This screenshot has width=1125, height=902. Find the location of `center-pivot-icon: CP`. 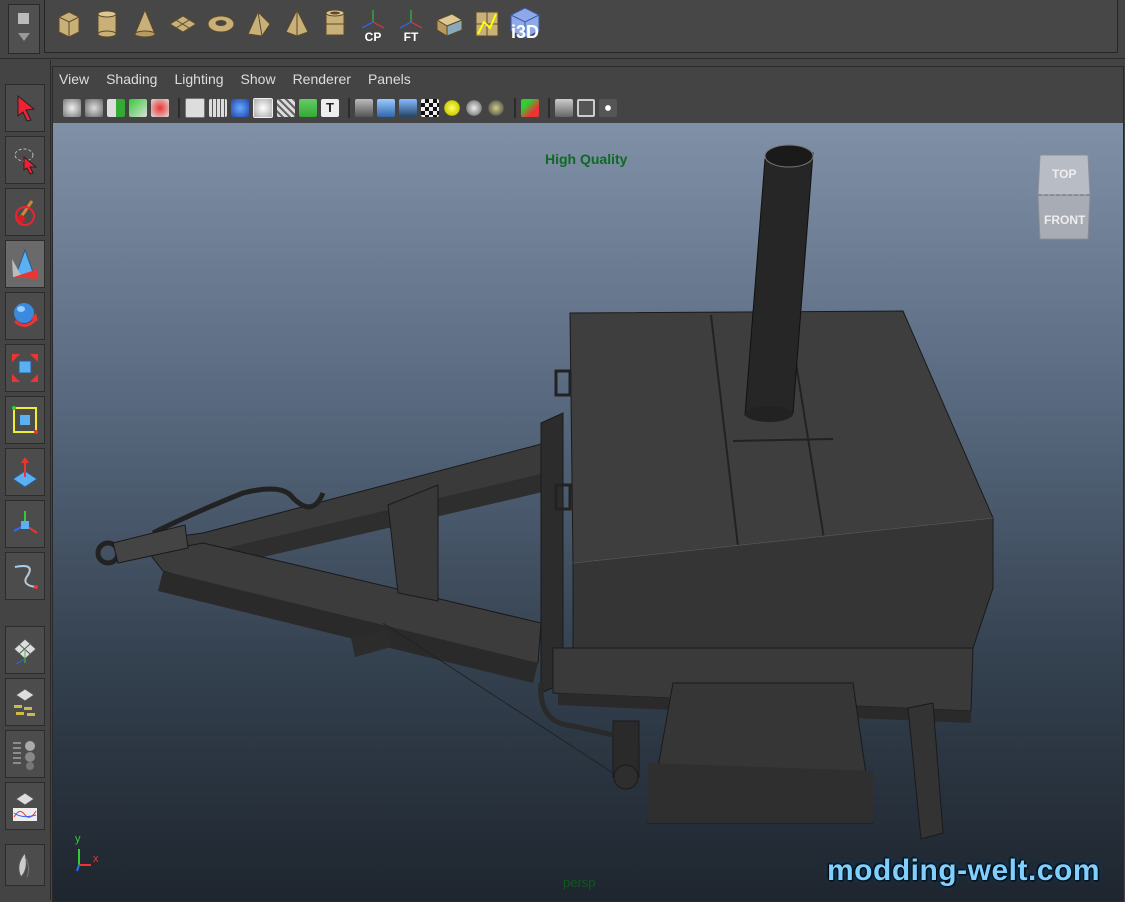

center-pivot-icon: CP is located at coordinates (373, 24).